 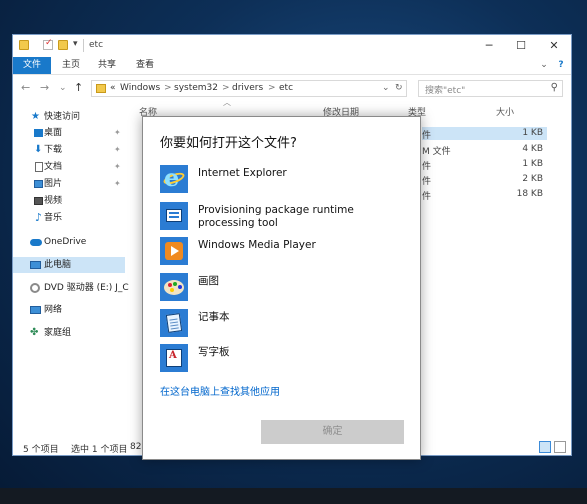 I want to click on tab-file: 文件, so click(x=32, y=65).